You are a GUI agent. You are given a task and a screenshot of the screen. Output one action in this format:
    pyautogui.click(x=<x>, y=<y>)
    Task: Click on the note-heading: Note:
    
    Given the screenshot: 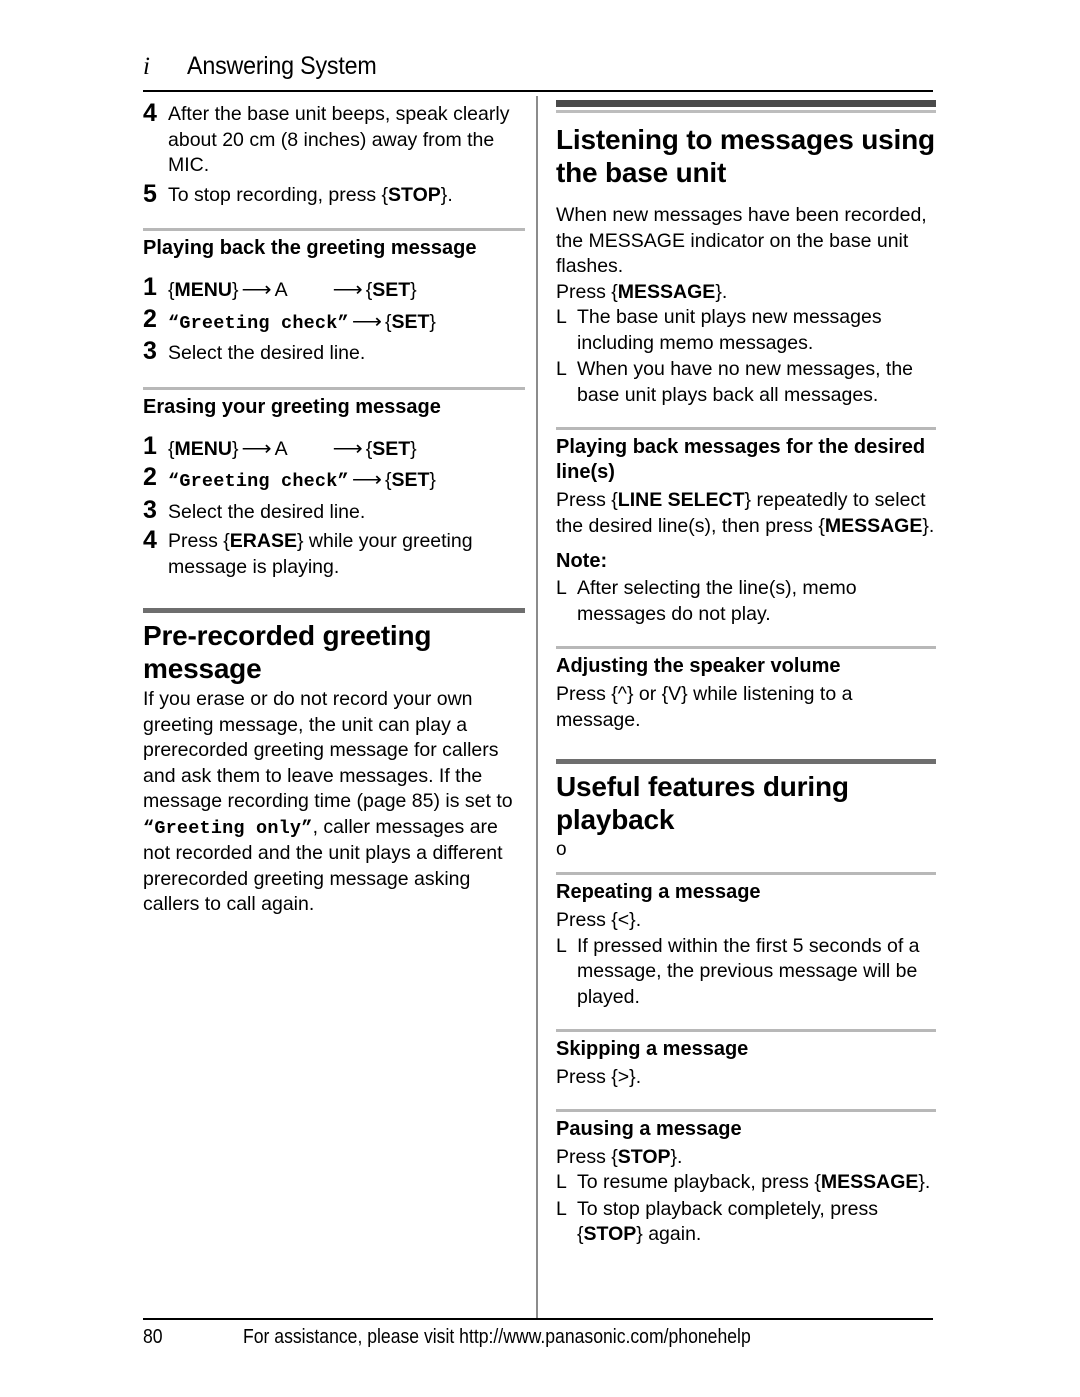 What is the action you would take?
    pyautogui.click(x=582, y=561)
    